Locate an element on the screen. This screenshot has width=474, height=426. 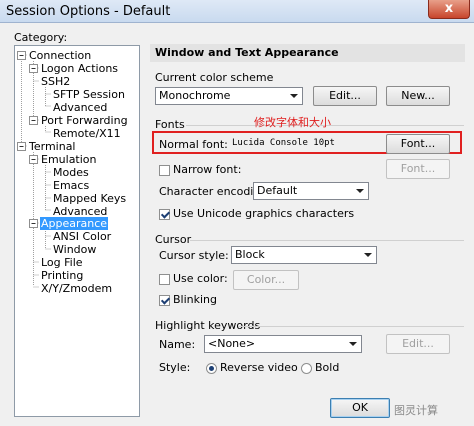
fonts-label: Fonts is located at coordinates (170, 124).